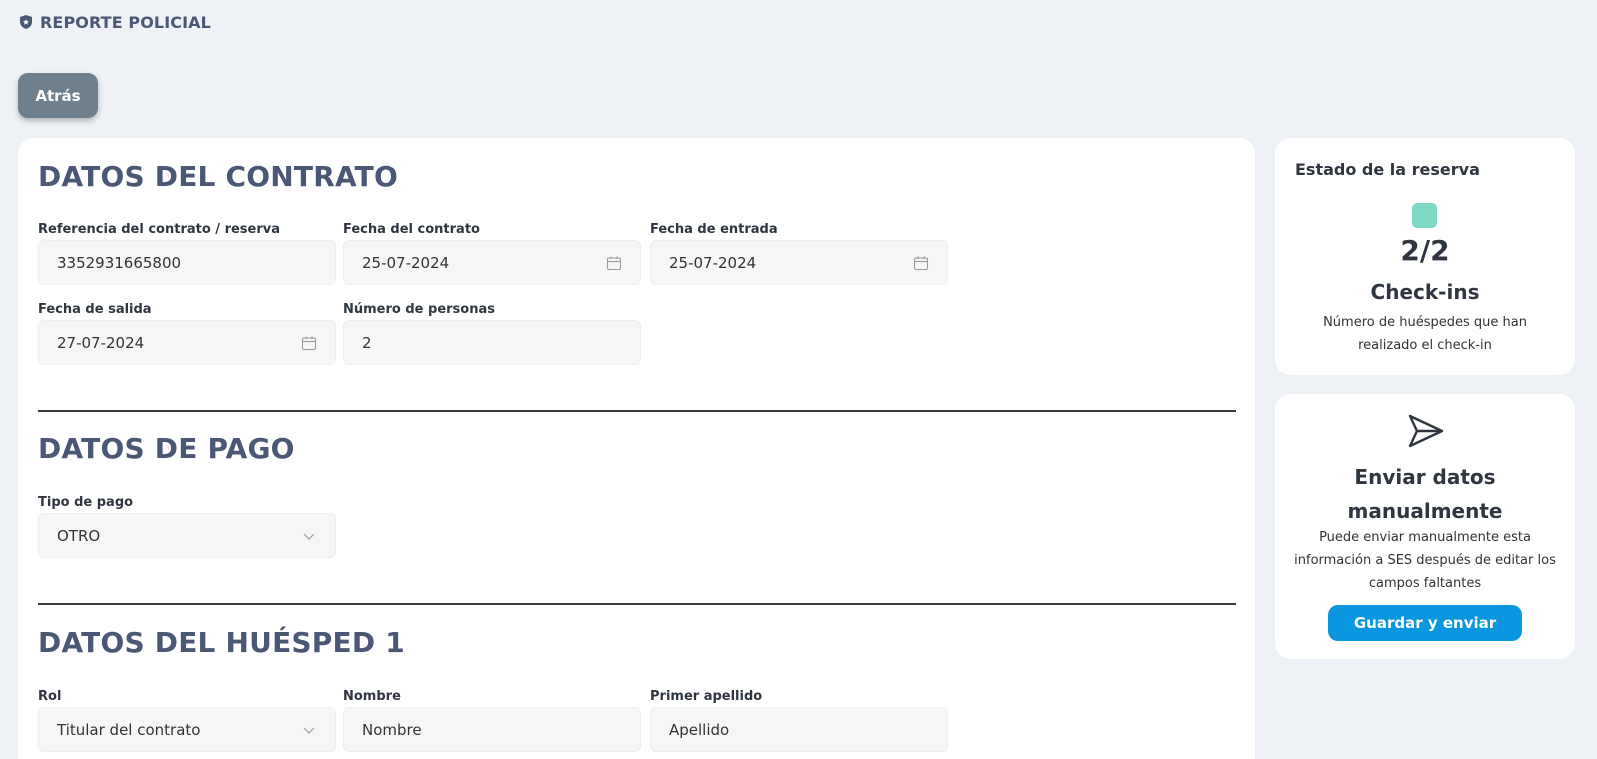  Describe the element at coordinates (1425, 623) in the screenshot. I see `save-and-send-button: Guardar y enviar` at that location.